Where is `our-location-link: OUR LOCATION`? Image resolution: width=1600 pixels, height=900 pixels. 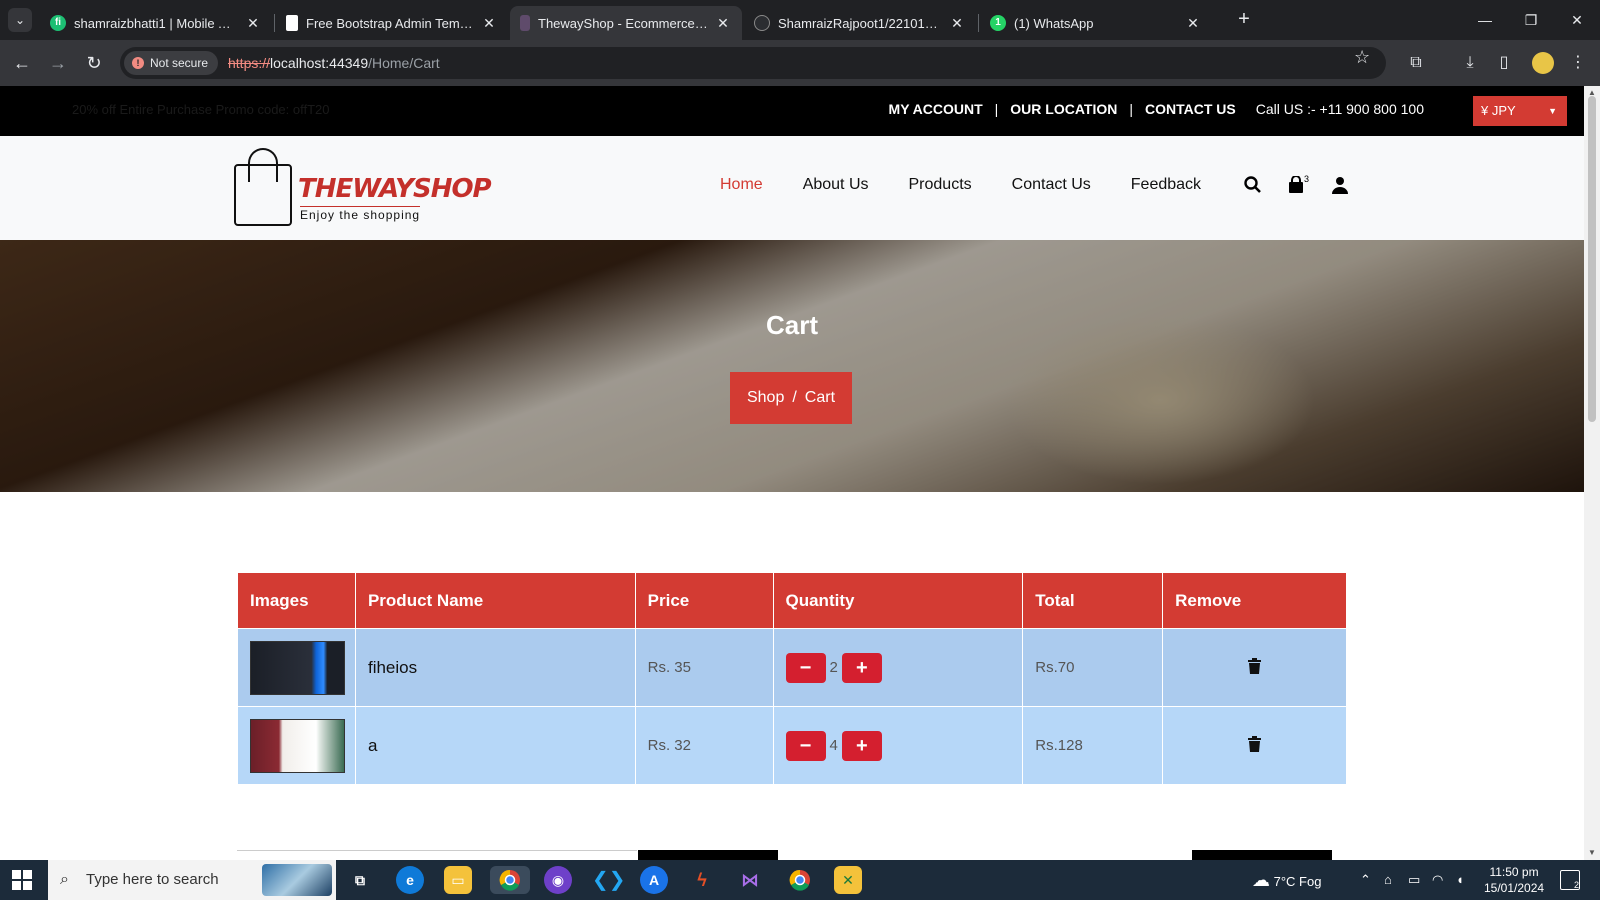
our-location-link: OUR LOCATION is located at coordinates (1063, 109).